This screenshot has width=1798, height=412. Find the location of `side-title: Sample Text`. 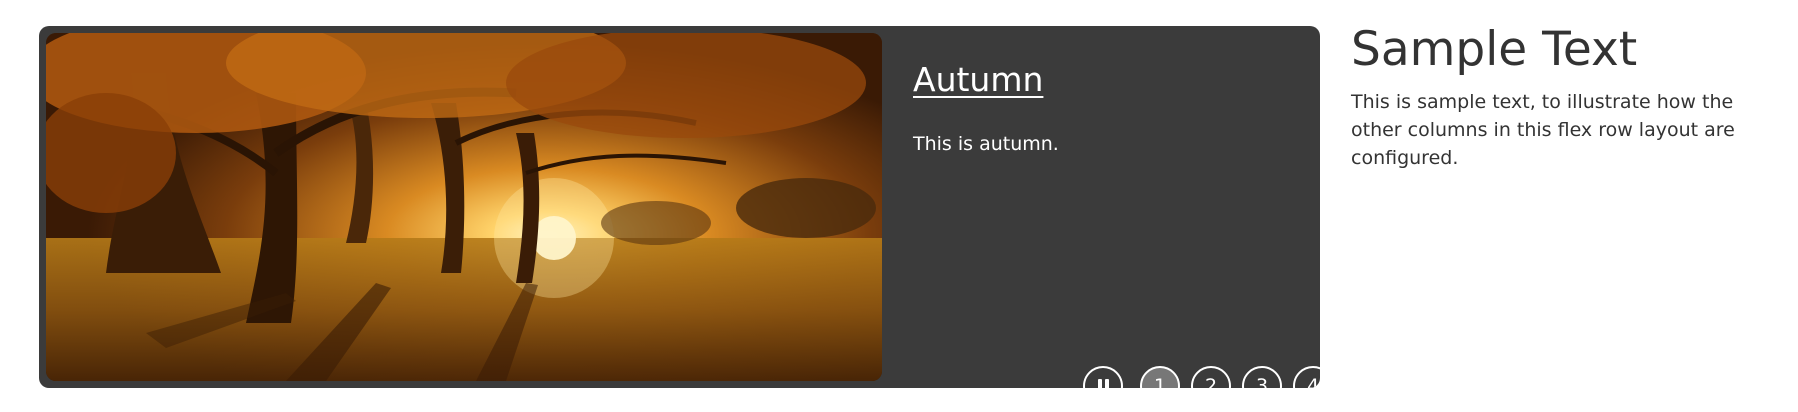

side-title: Sample Text is located at coordinates (1494, 49).